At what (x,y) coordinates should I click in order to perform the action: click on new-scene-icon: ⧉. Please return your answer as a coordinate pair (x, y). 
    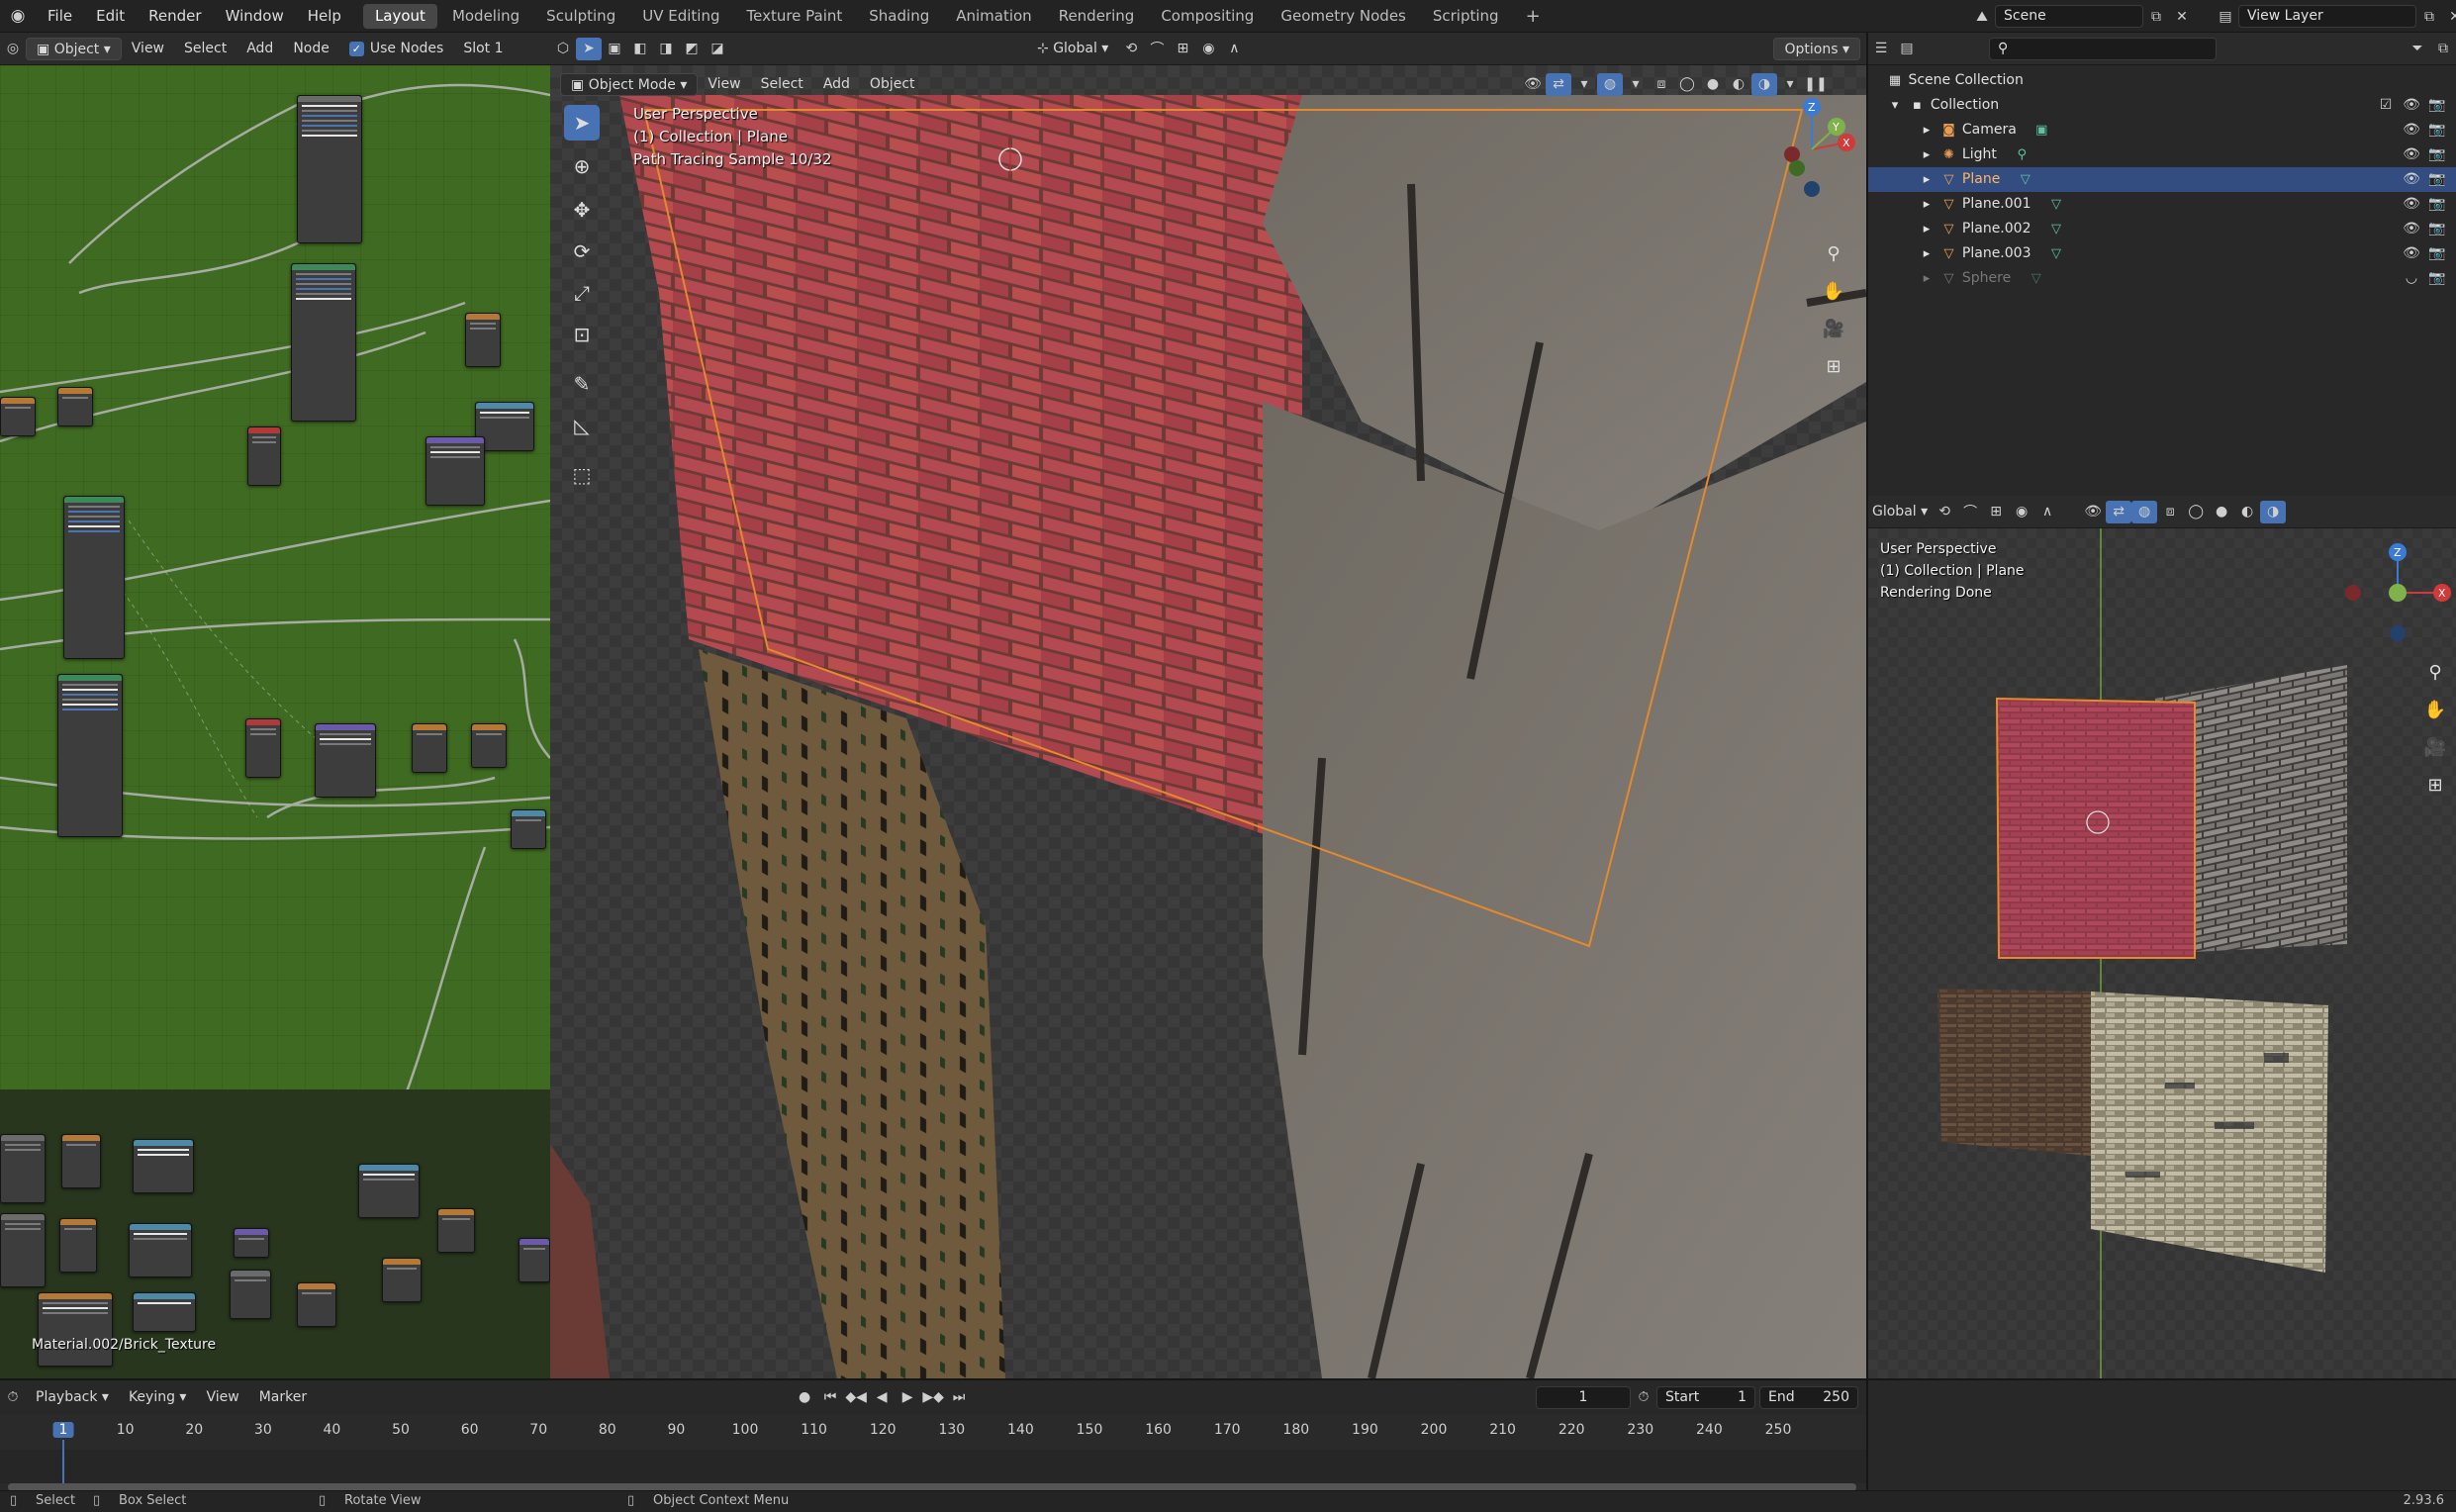
    Looking at the image, I should click on (2156, 17).